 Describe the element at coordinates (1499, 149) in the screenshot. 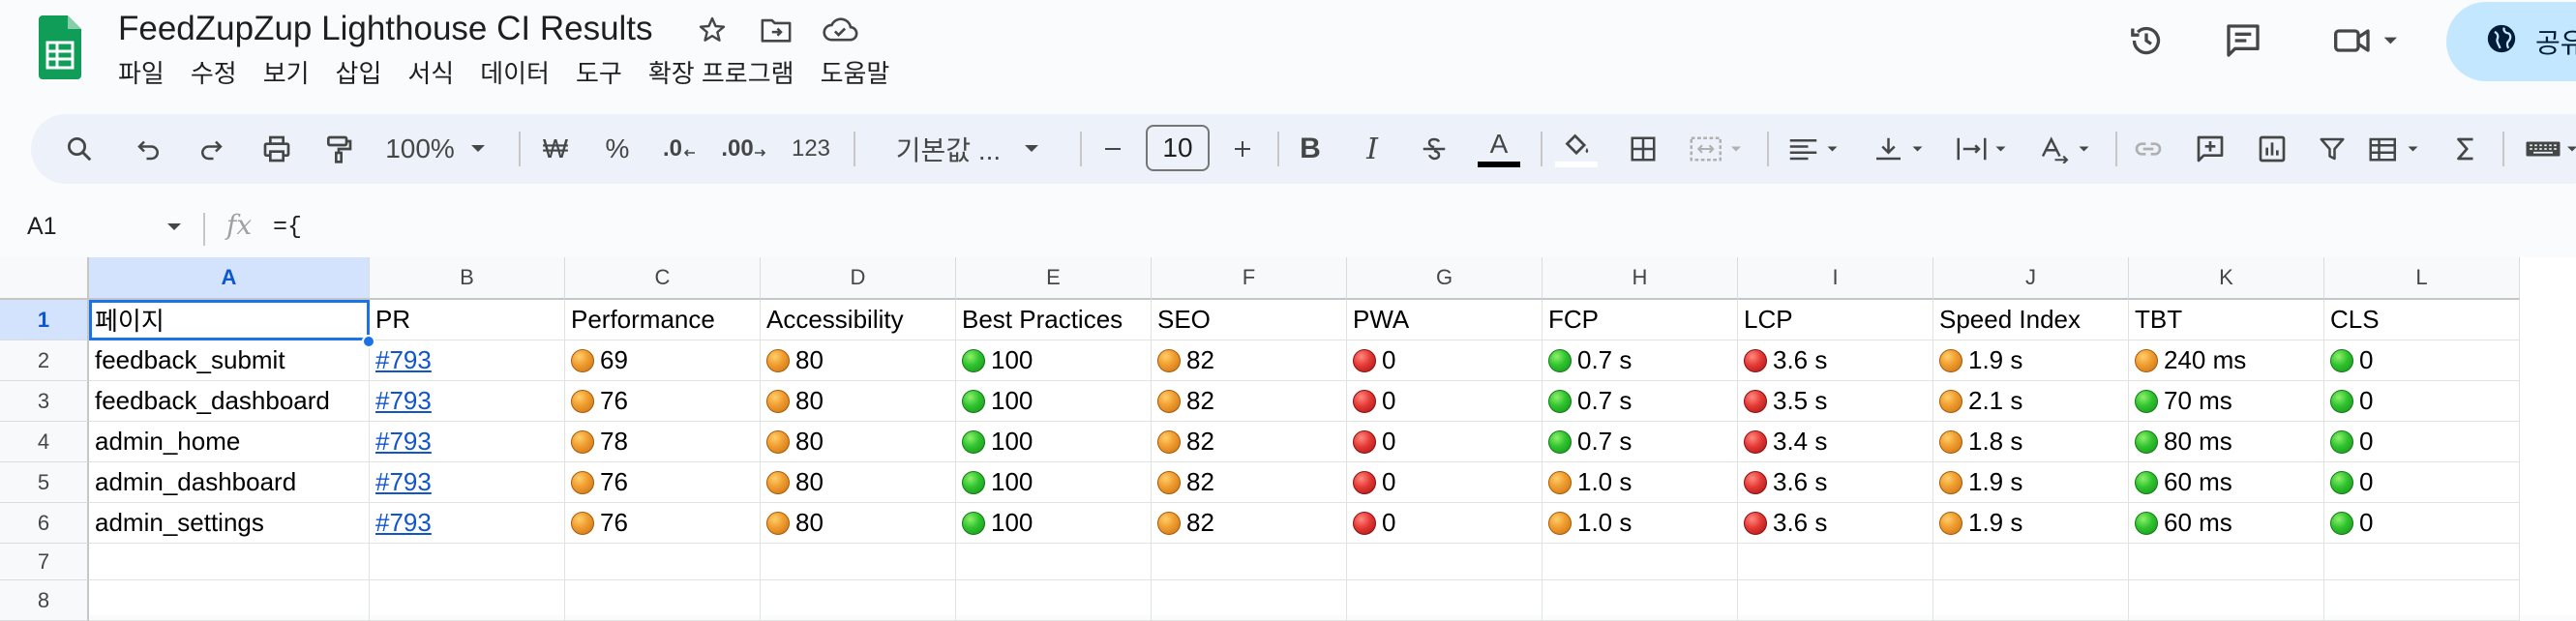

I see `text-color-button: A` at that location.